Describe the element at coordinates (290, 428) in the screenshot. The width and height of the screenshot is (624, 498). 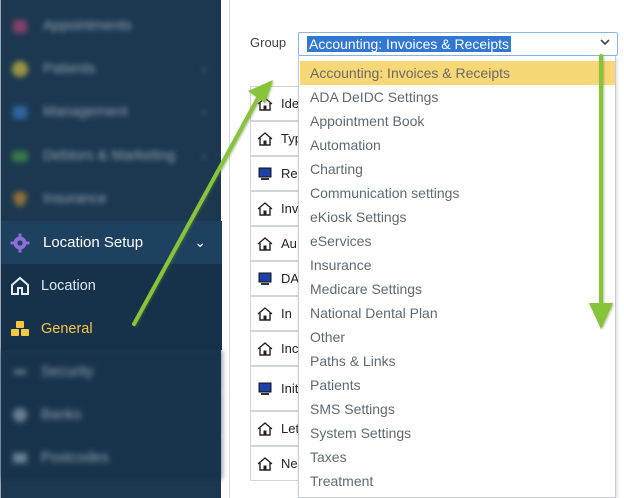
I see `table-row-label: Let` at that location.